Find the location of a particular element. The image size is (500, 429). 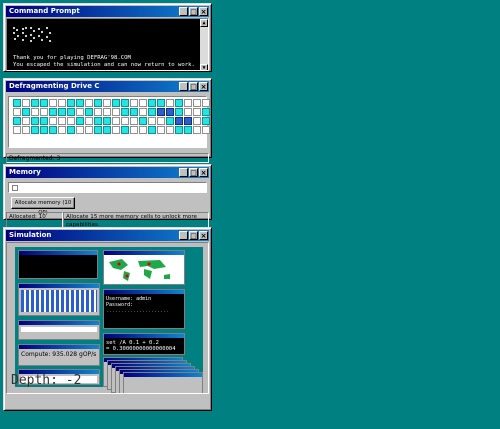

allocate-memory-button: Allocate memory (10 OP) is located at coordinates (43, 206).